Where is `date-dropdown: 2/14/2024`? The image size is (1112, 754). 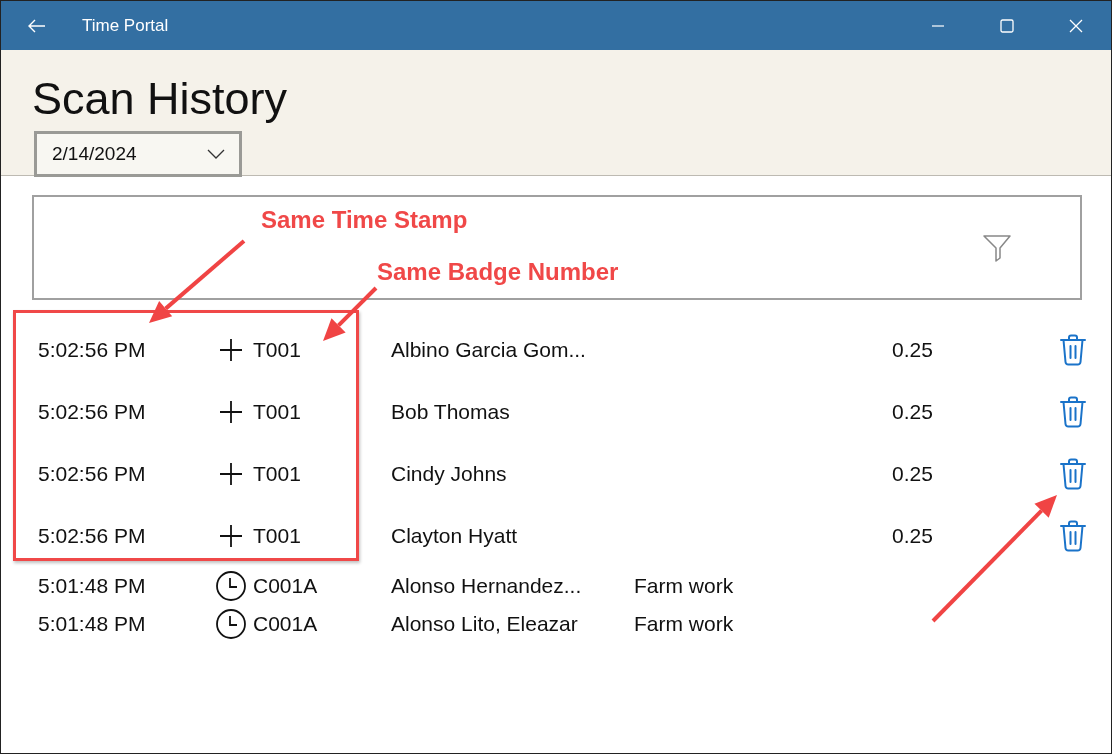
date-dropdown: 2/14/2024 is located at coordinates (138, 154).